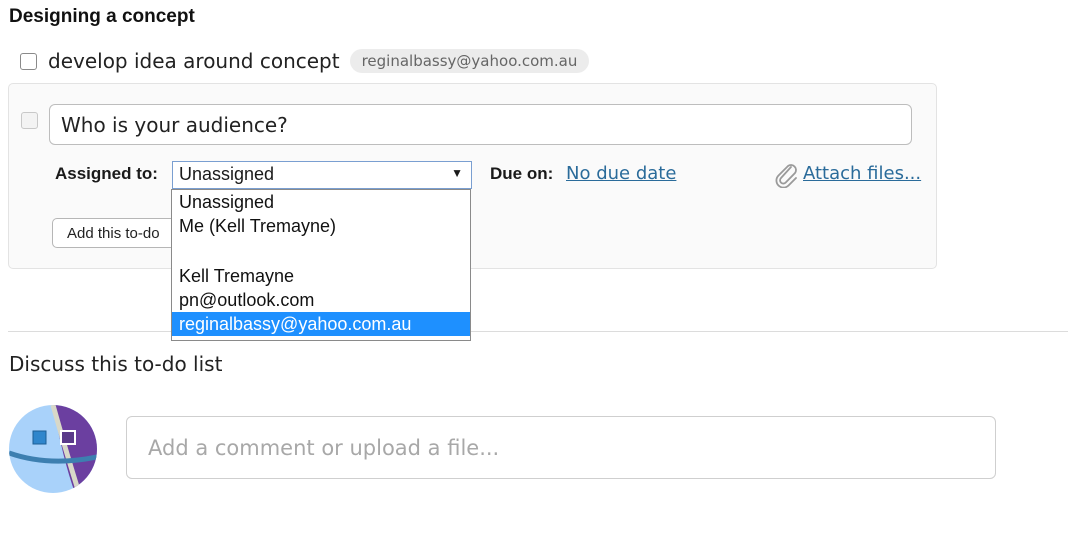  What do you see at coordinates (194, 61) in the screenshot?
I see `todo-item-text: develop idea around concept` at bounding box center [194, 61].